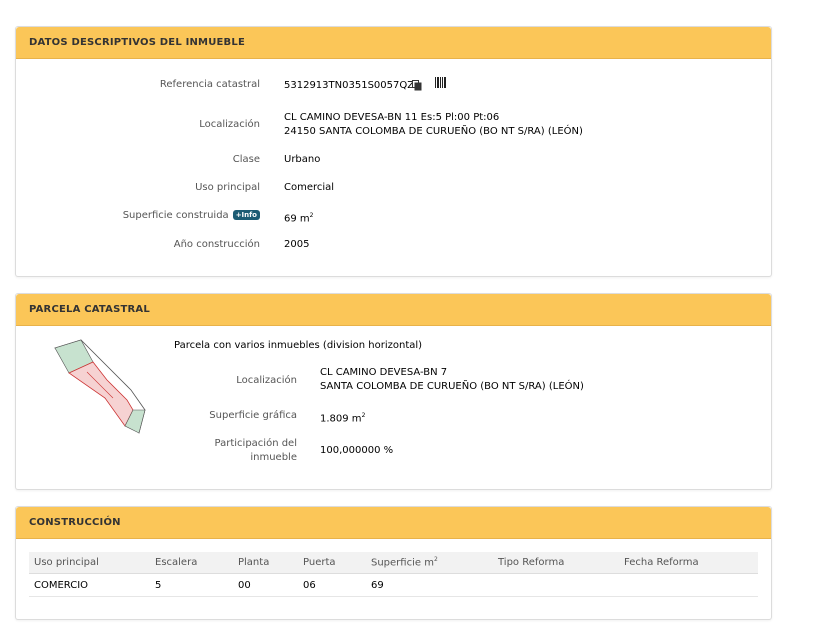  I want to click on col-superficie-unit: 2, so click(435, 560).